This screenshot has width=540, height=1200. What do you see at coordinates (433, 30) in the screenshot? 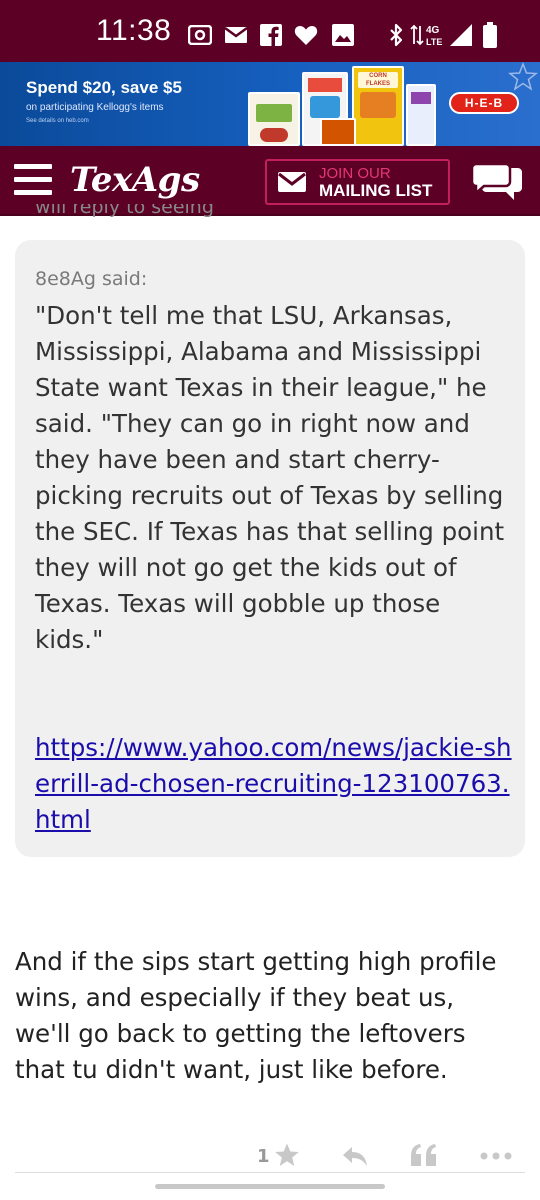
I see `network-4g-label: 4G` at bounding box center [433, 30].